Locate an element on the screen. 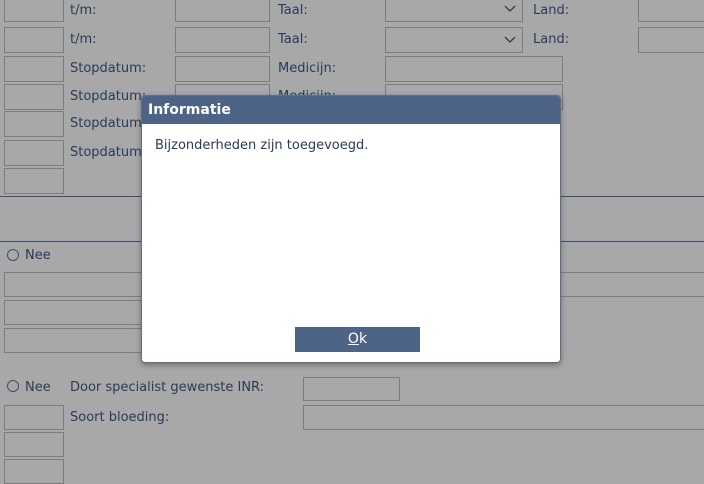  row1-tm-label: t/m: is located at coordinates (83, 10).